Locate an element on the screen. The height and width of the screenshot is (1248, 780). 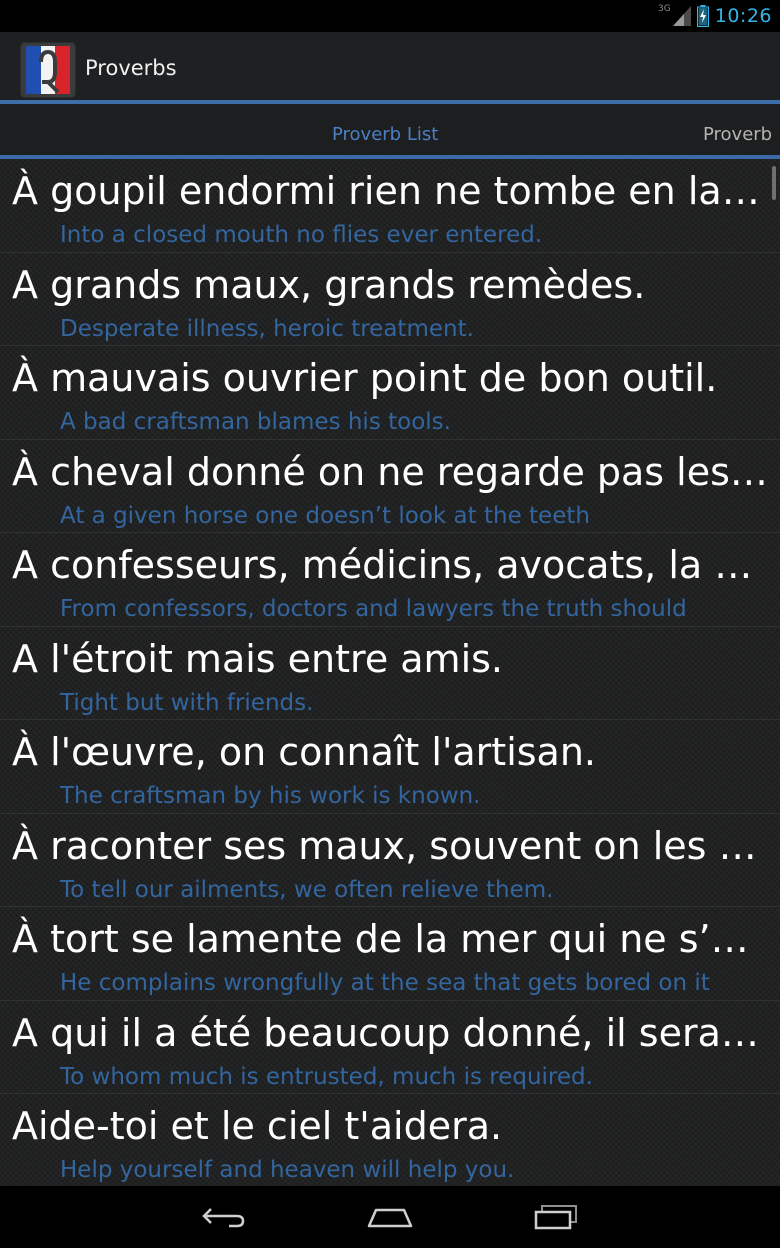
proverb-english-translation: Tight but with friends. is located at coordinates (187, 702).